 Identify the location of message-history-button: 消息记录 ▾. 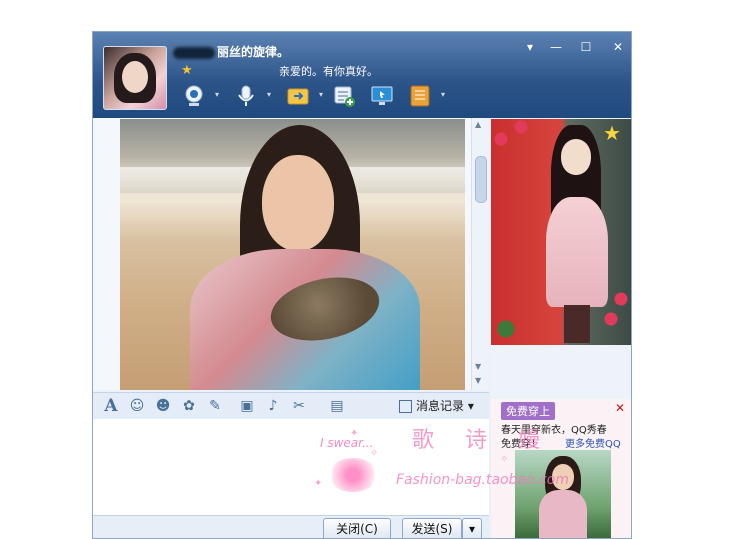
(436, 405).